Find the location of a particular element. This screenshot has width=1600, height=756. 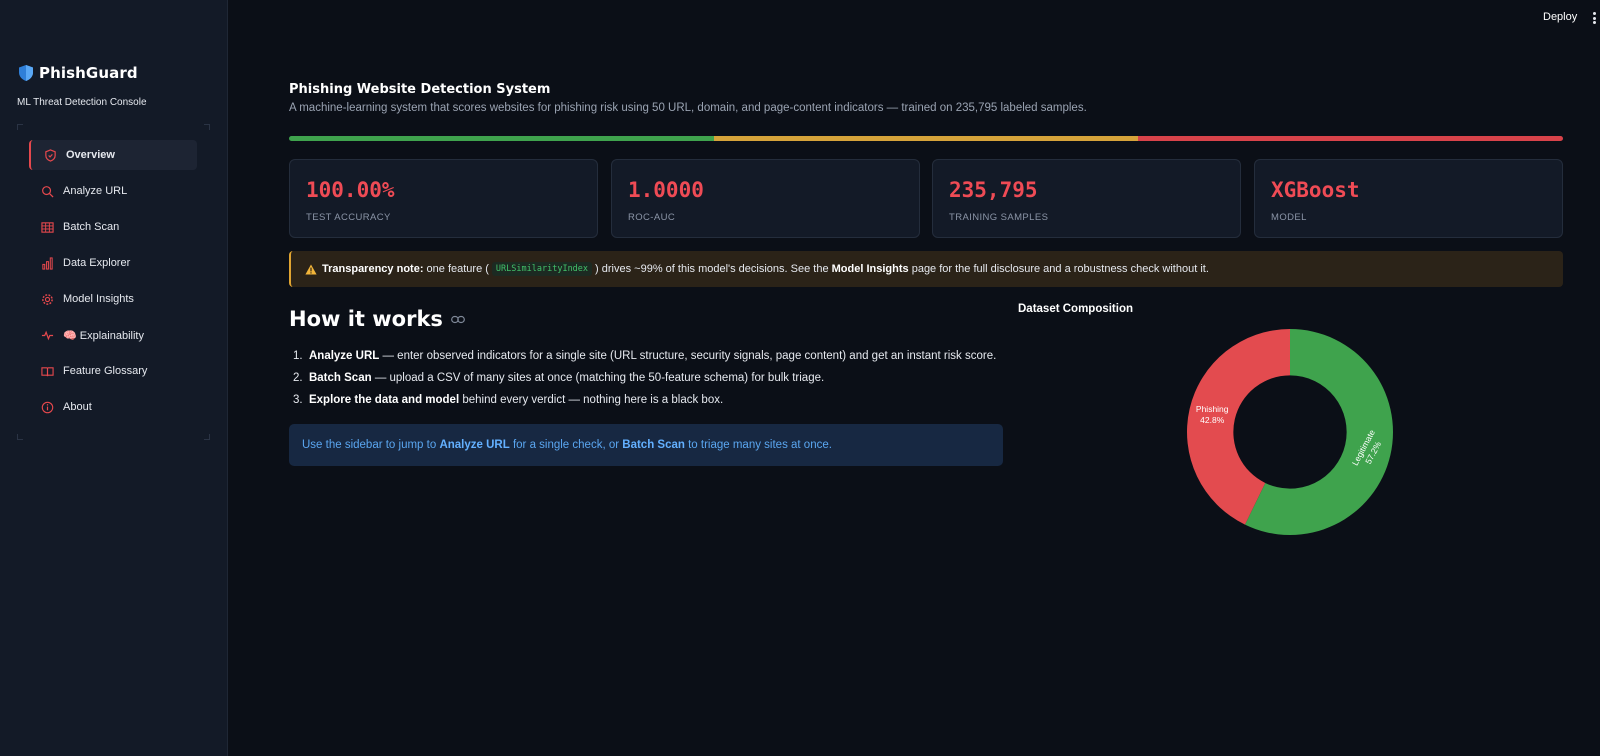

sidebar-item-label: Batch Scan is located at coordinates (91, 227).